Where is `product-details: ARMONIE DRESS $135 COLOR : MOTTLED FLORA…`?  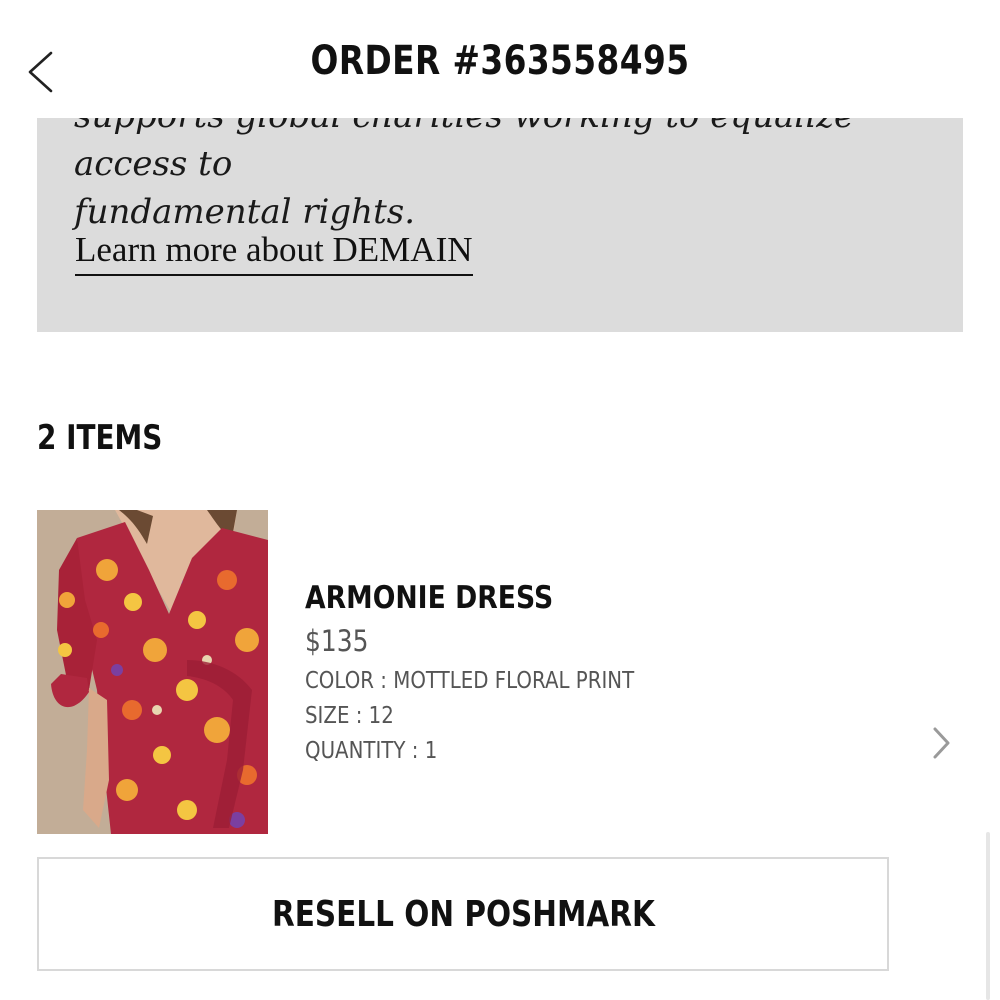
product-details: ARMONIE DRESS $135 COLOR : MOTTLED FLORA… is located at coordinates (585, 676).